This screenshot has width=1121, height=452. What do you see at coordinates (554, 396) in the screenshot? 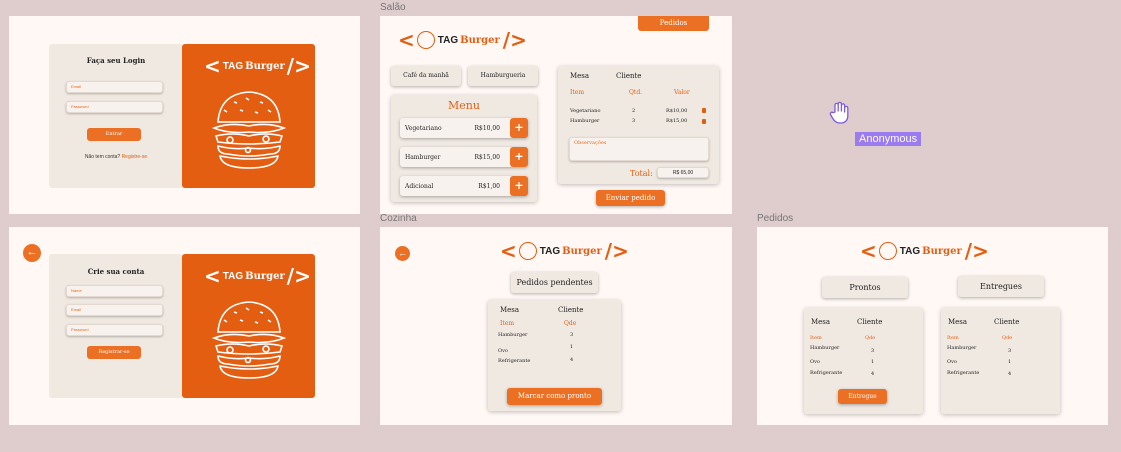
I see `mark-ready-button: Marcar como pronto` at bounding box center [554, 396].